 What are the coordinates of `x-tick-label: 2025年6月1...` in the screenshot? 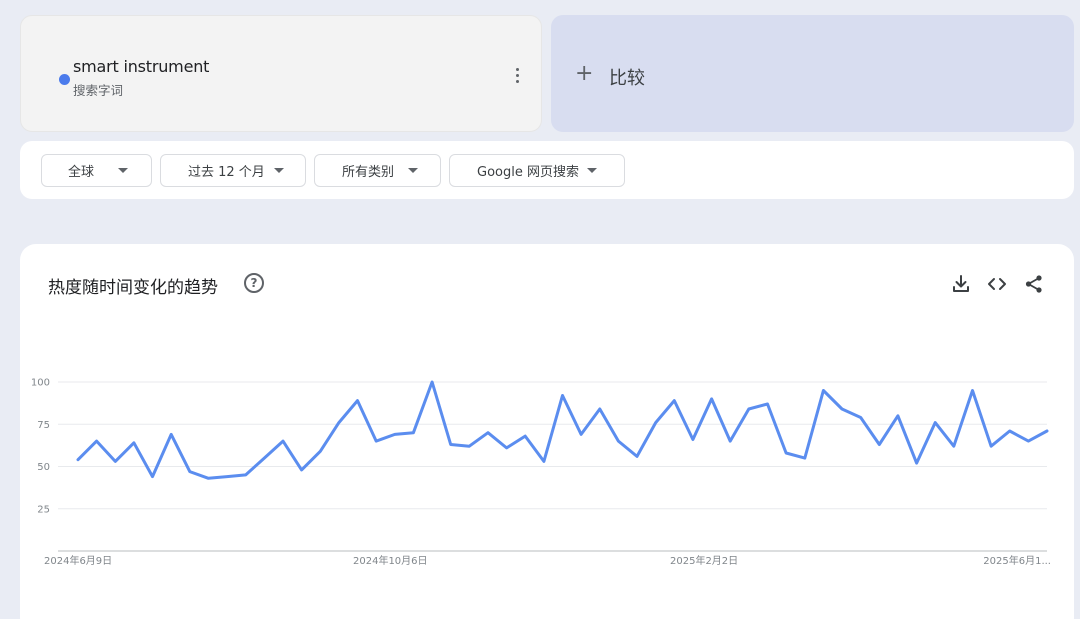 It's located at (1017, 560).